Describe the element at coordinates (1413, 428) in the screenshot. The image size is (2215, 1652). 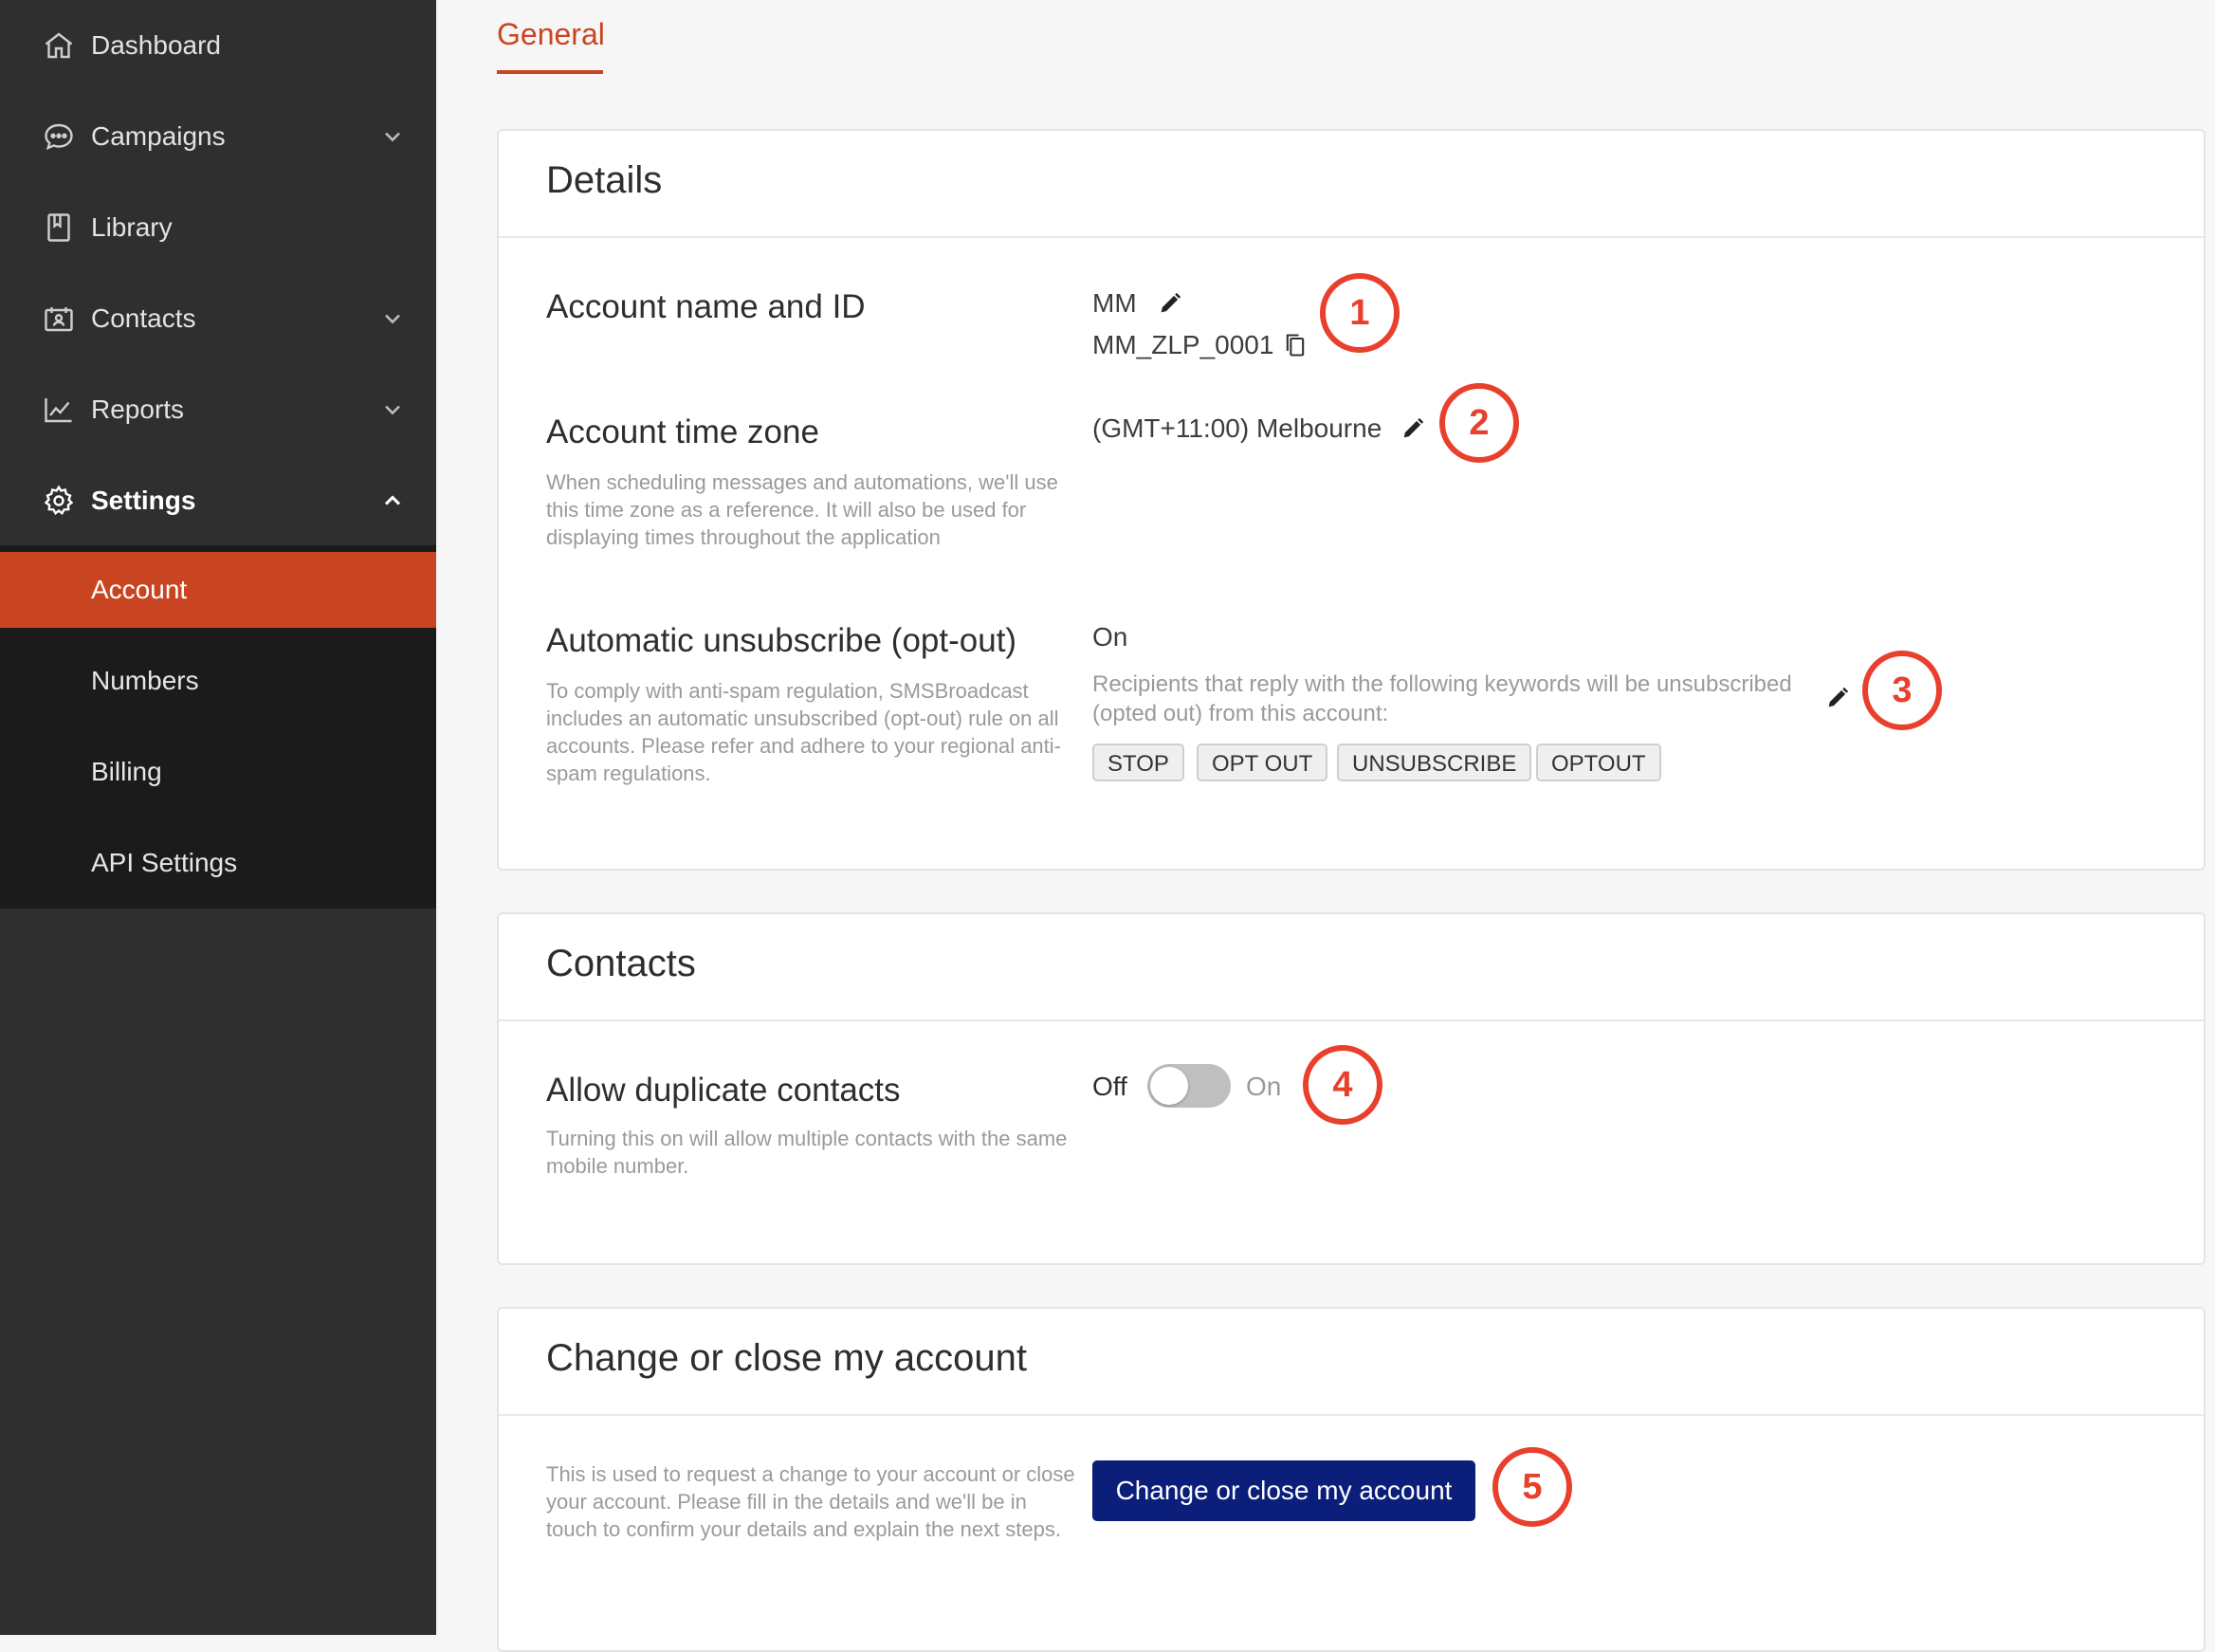
I see `edit-timezone-icon` at that location.